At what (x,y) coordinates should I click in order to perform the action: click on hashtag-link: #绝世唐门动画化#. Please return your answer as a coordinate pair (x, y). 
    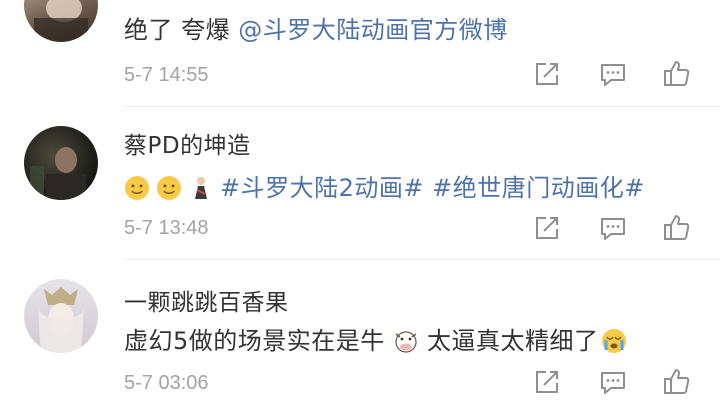
    Looking at the image, I should click on (538, 188).